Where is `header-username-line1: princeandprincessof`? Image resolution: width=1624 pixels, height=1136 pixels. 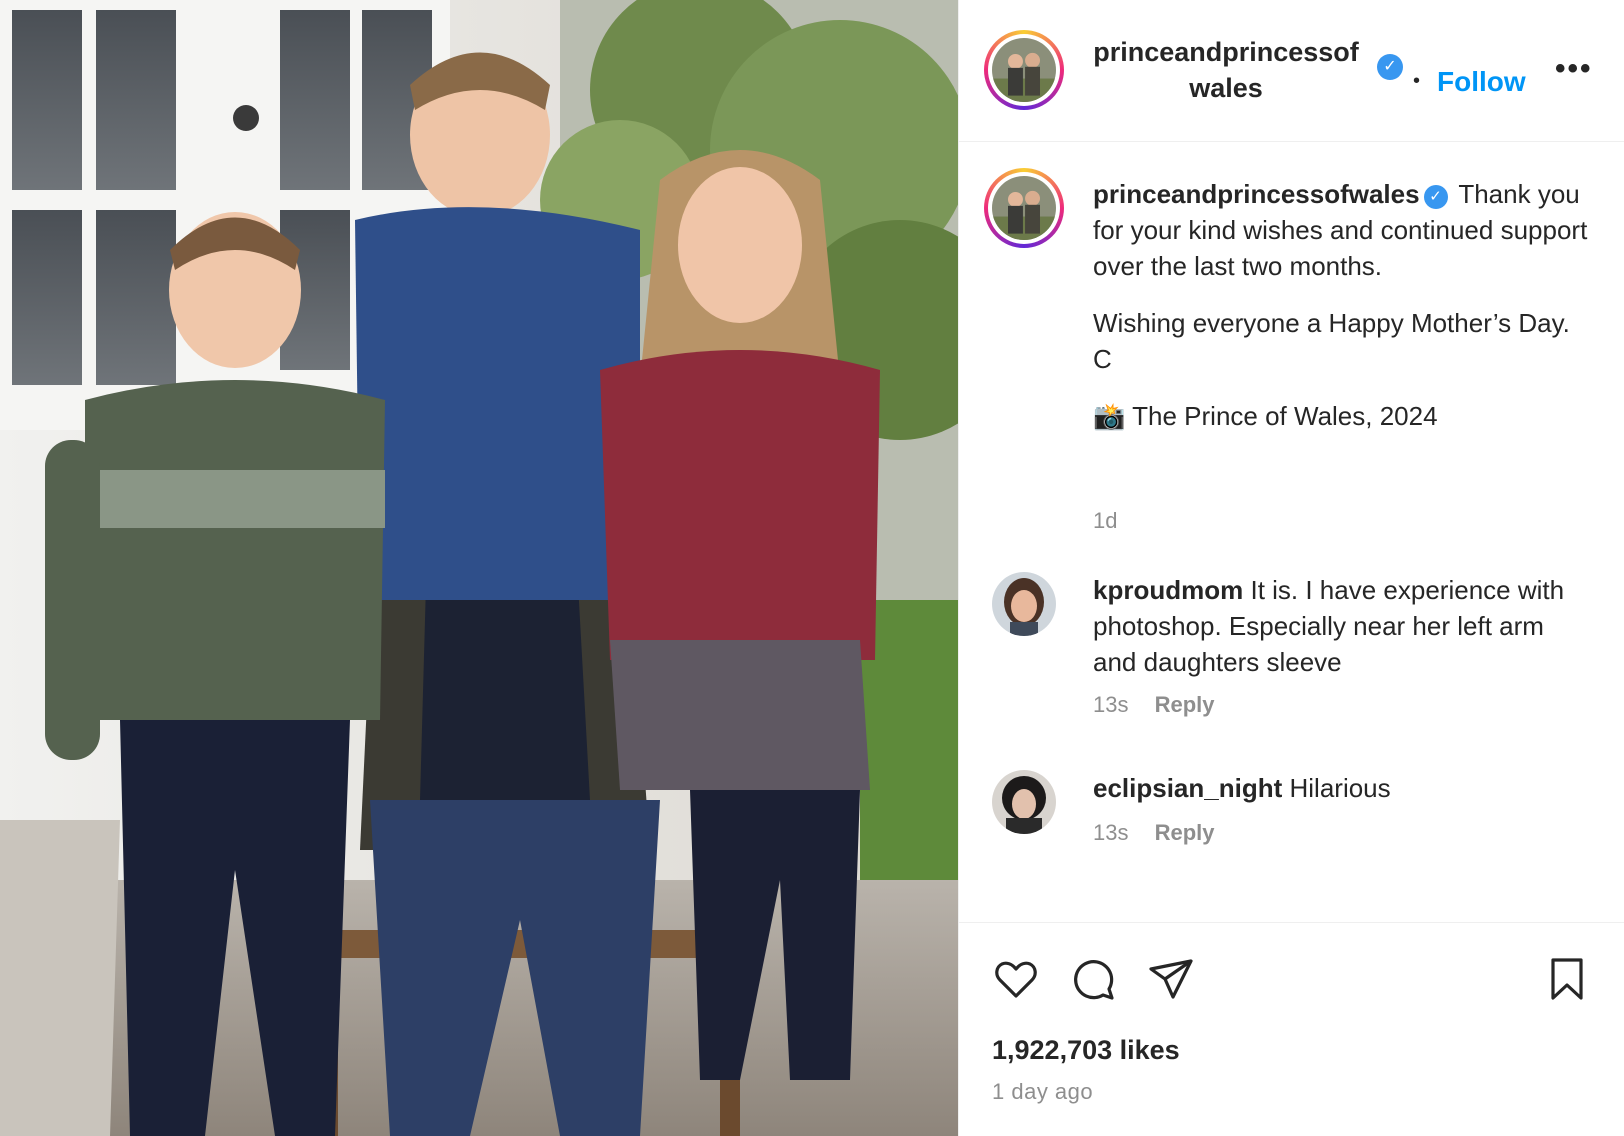
header-username-line1: princeandprincessof is located at coordinates (1226, 52).